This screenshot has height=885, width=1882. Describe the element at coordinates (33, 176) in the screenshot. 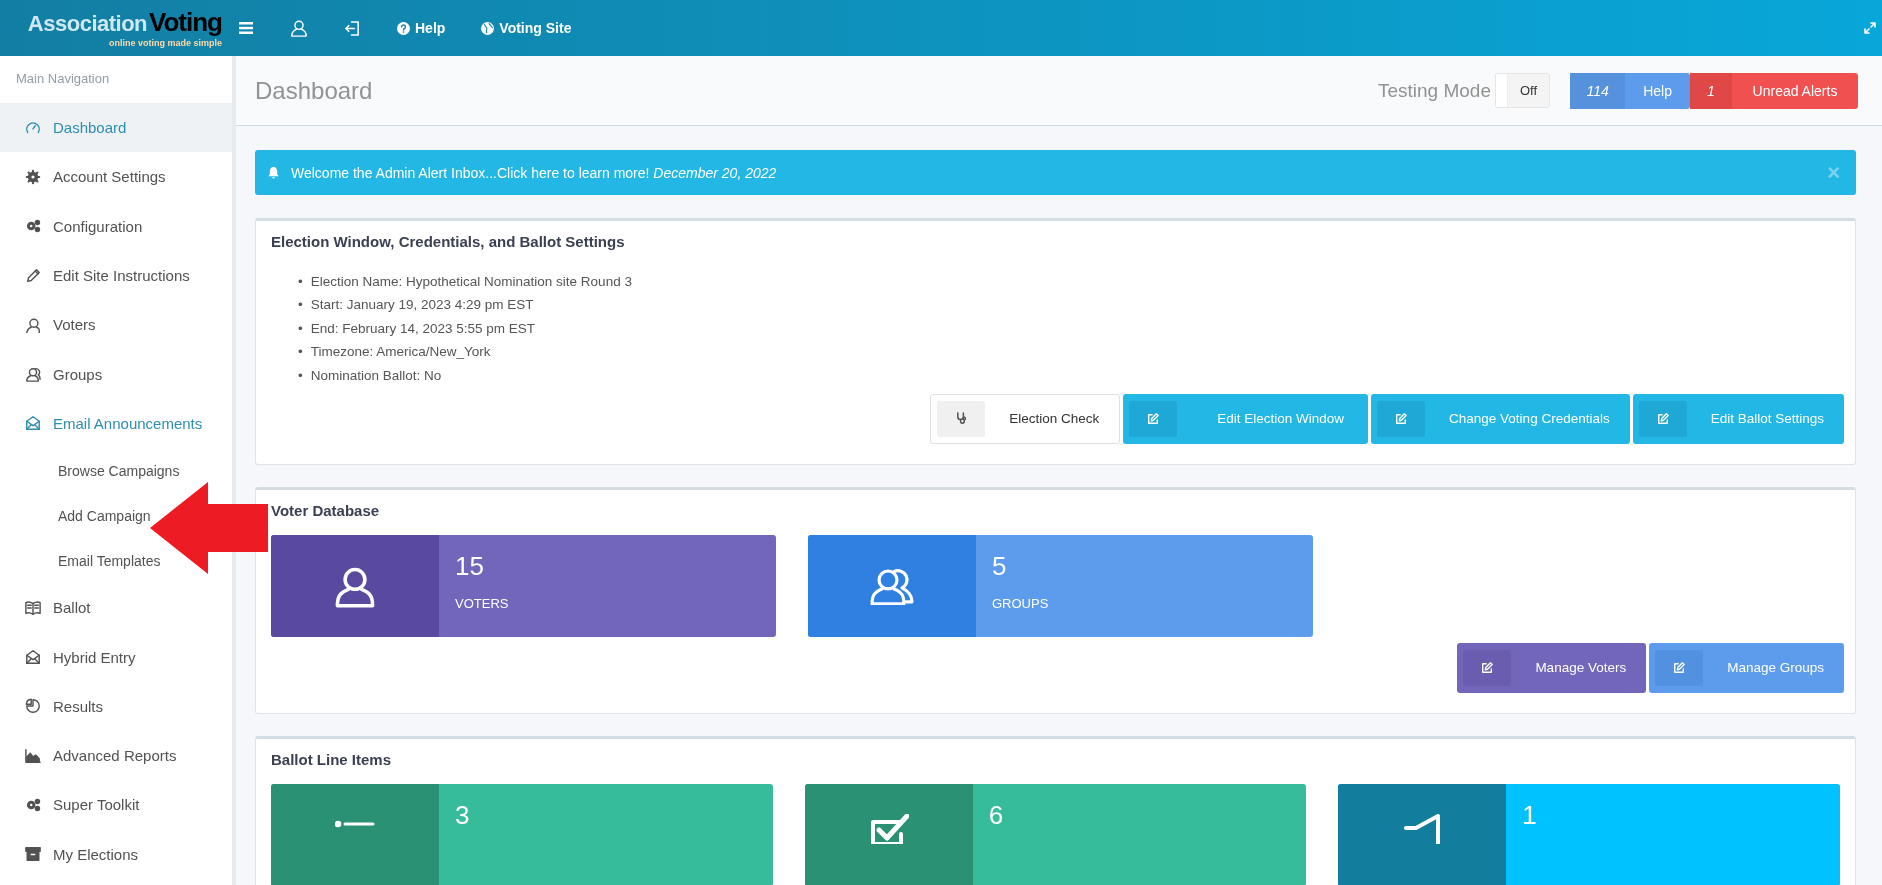

I see `gear-icon` at that location.